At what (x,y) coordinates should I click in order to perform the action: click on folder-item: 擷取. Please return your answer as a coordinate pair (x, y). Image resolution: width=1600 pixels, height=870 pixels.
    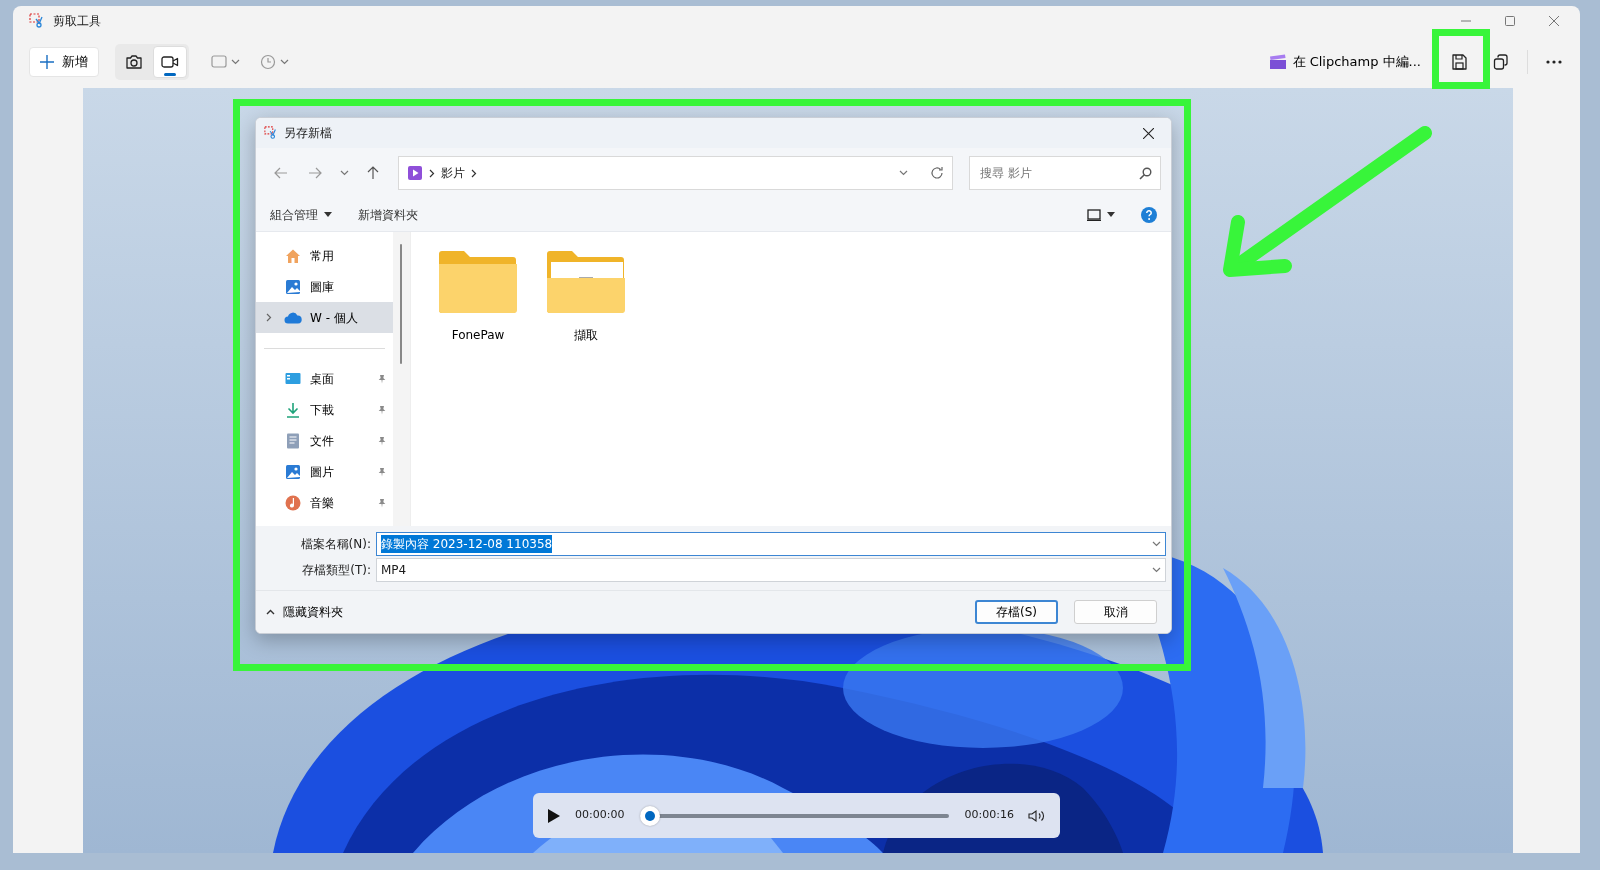
    Looking at the image, I should click on (586, 296).